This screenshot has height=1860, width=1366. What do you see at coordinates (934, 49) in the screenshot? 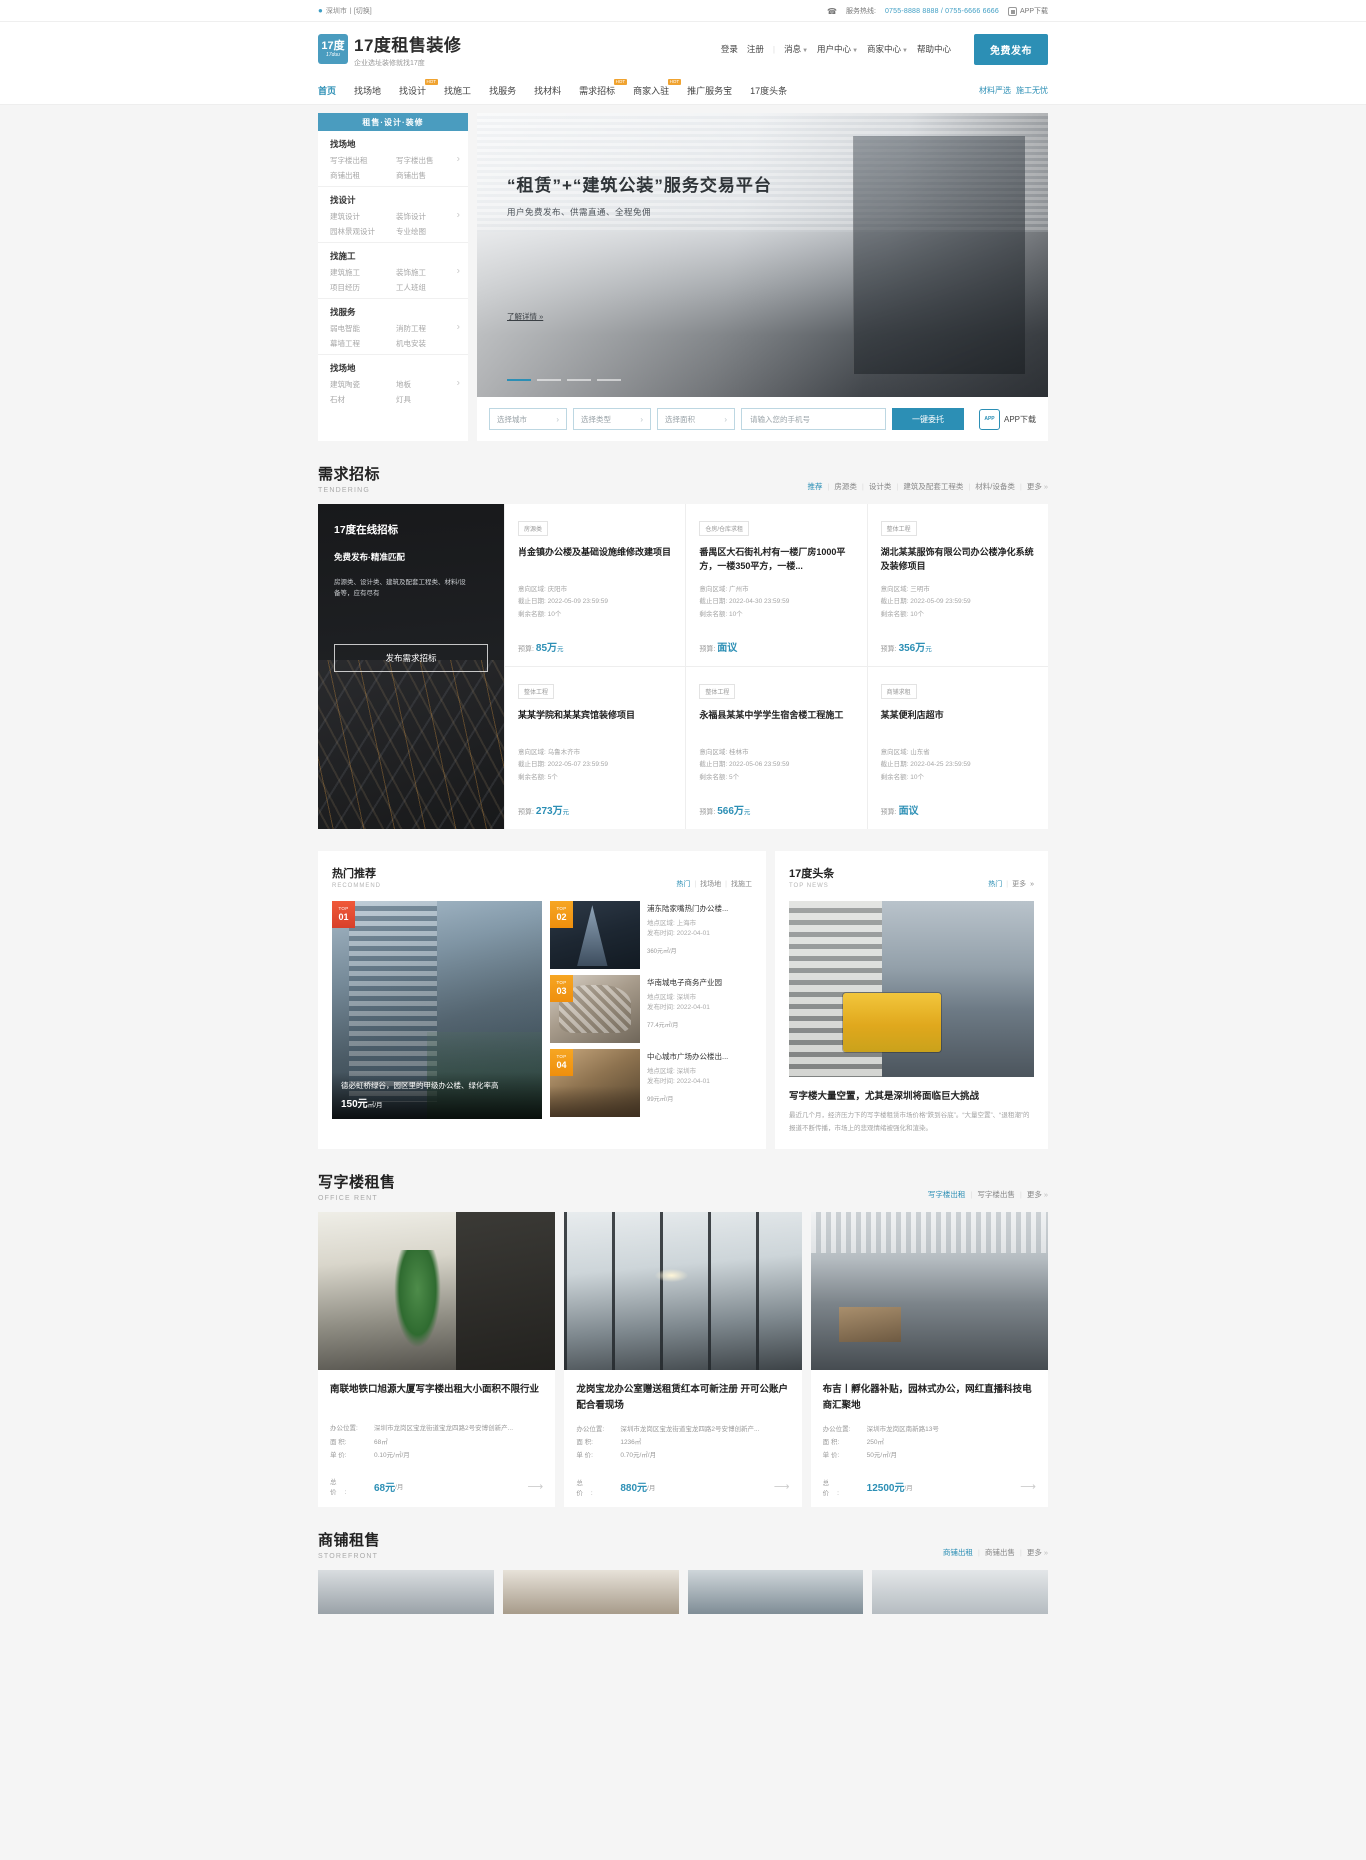
I see `header-nav-help-center: 帮助中心` at bounding box center [934, 49].